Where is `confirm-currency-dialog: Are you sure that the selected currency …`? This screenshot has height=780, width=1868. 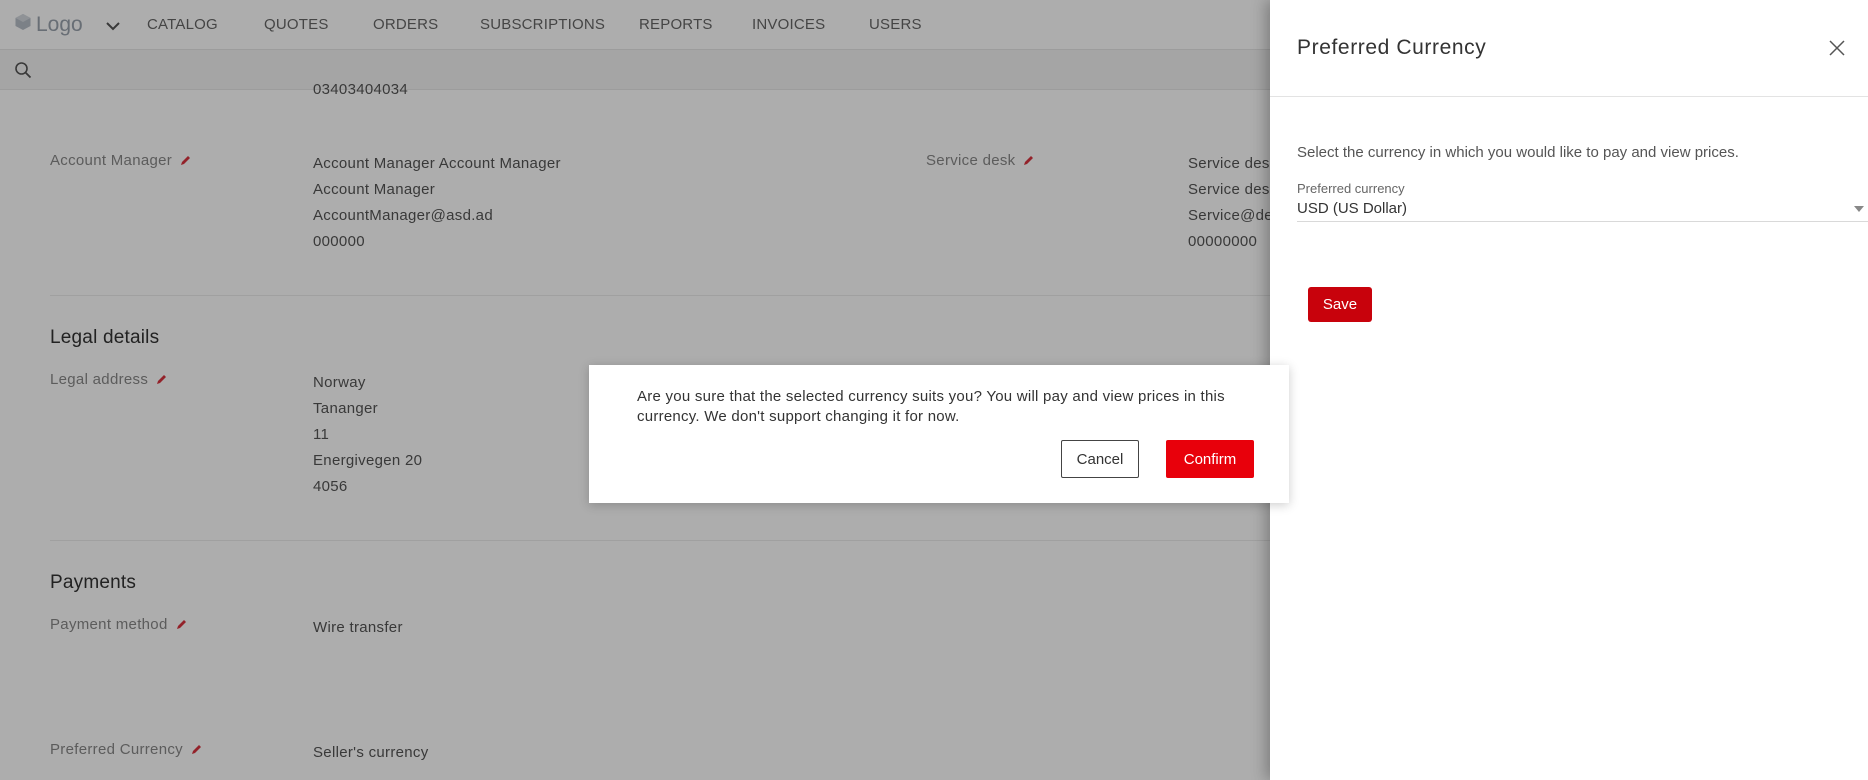 confirm-currency-dialog: Are you sure that the selected currency … is located at coordinates (939, 434).